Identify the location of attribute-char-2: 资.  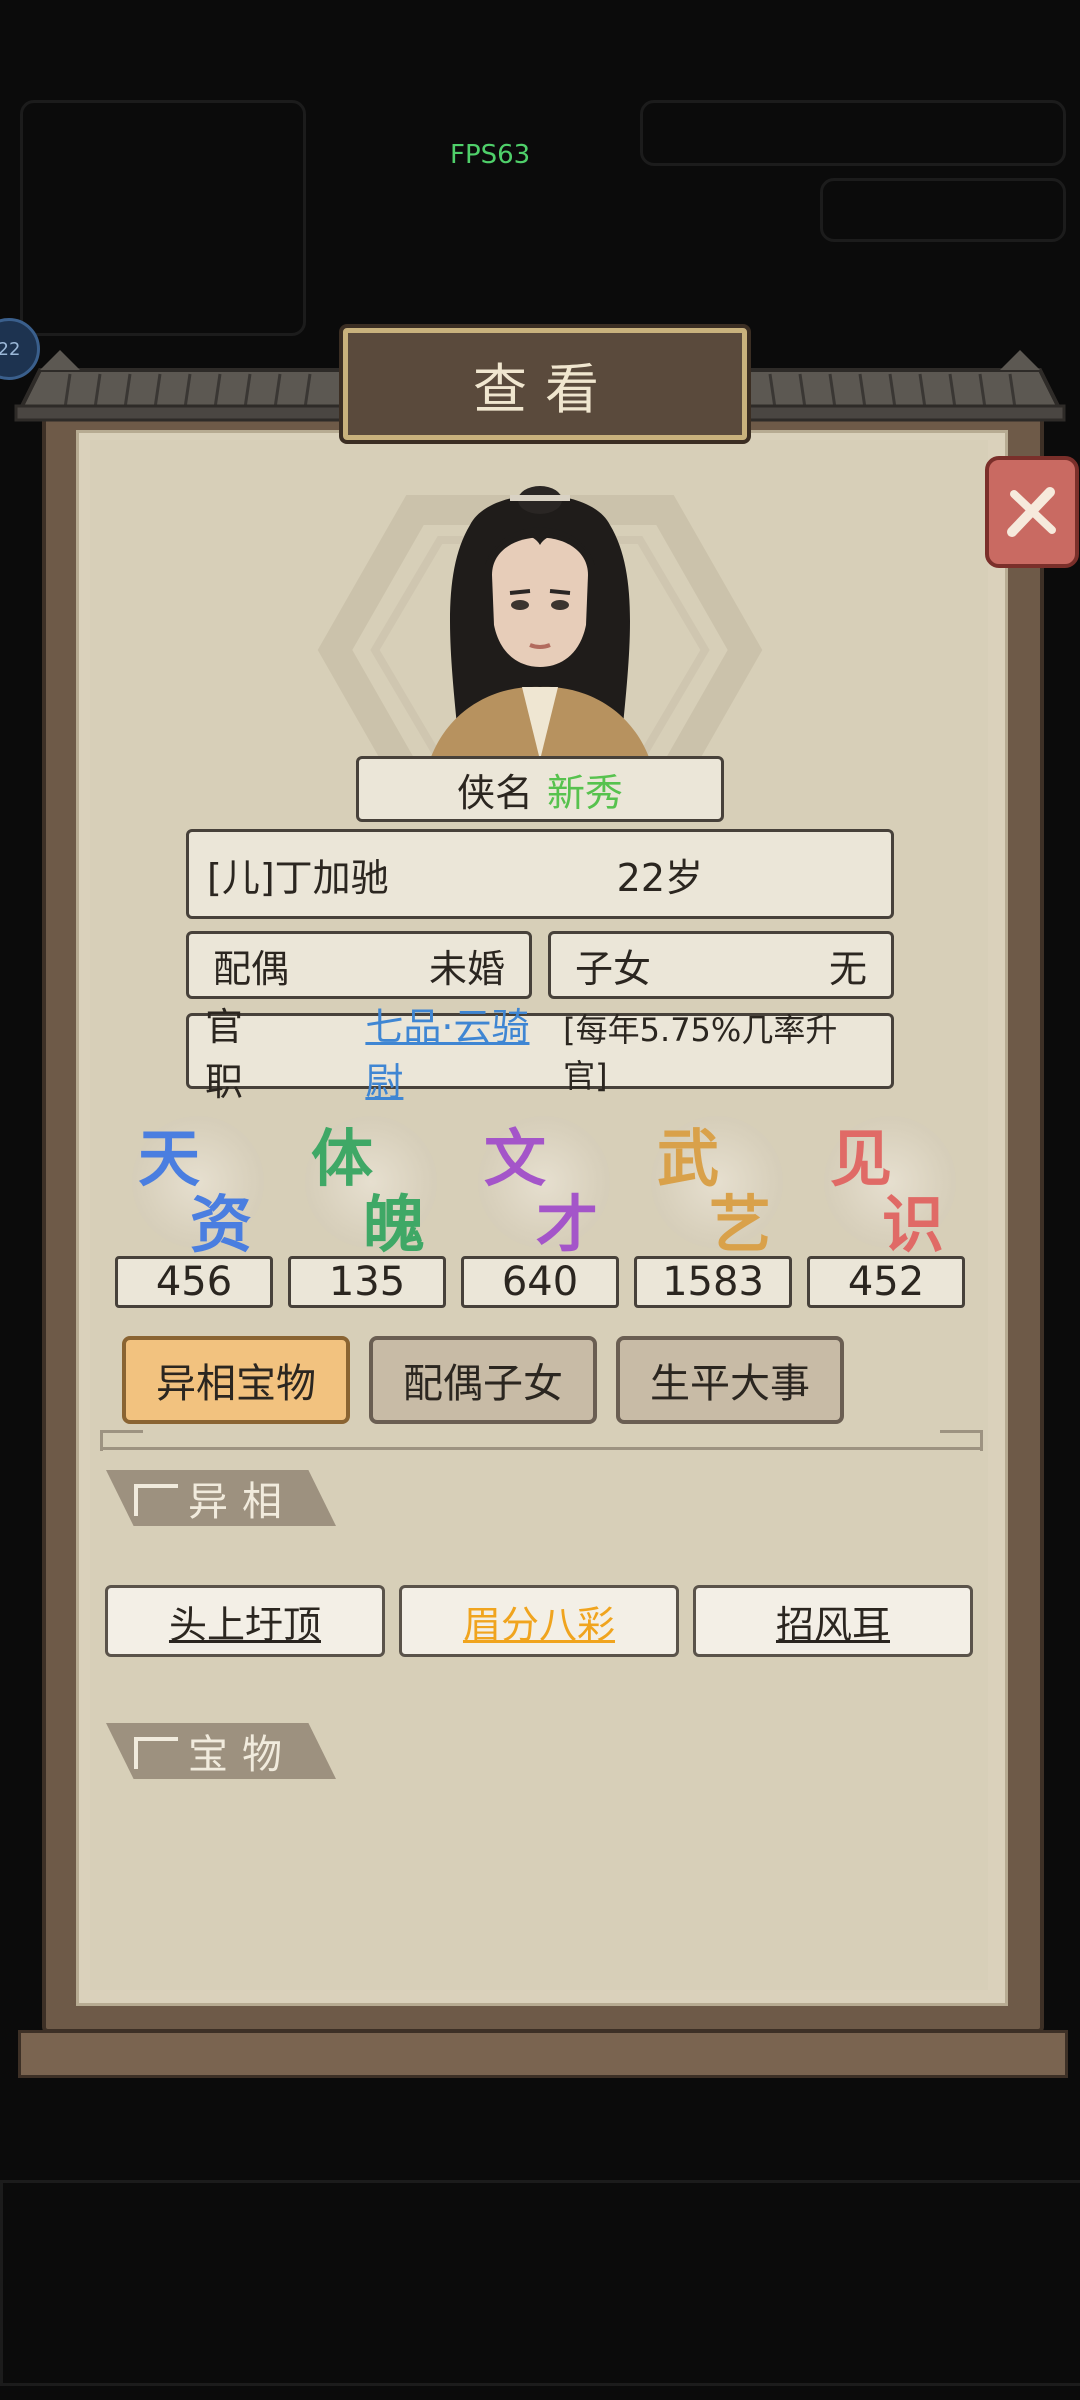
(221, 1224).